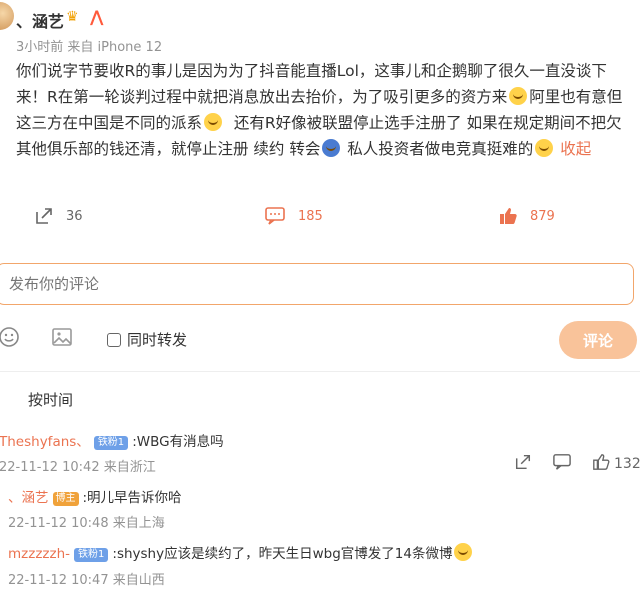 This screenshot has height=593, width=640. Describe the element at coordinates (10, 339) in the screenshot. I see `emoji-picker-icon` at that location.